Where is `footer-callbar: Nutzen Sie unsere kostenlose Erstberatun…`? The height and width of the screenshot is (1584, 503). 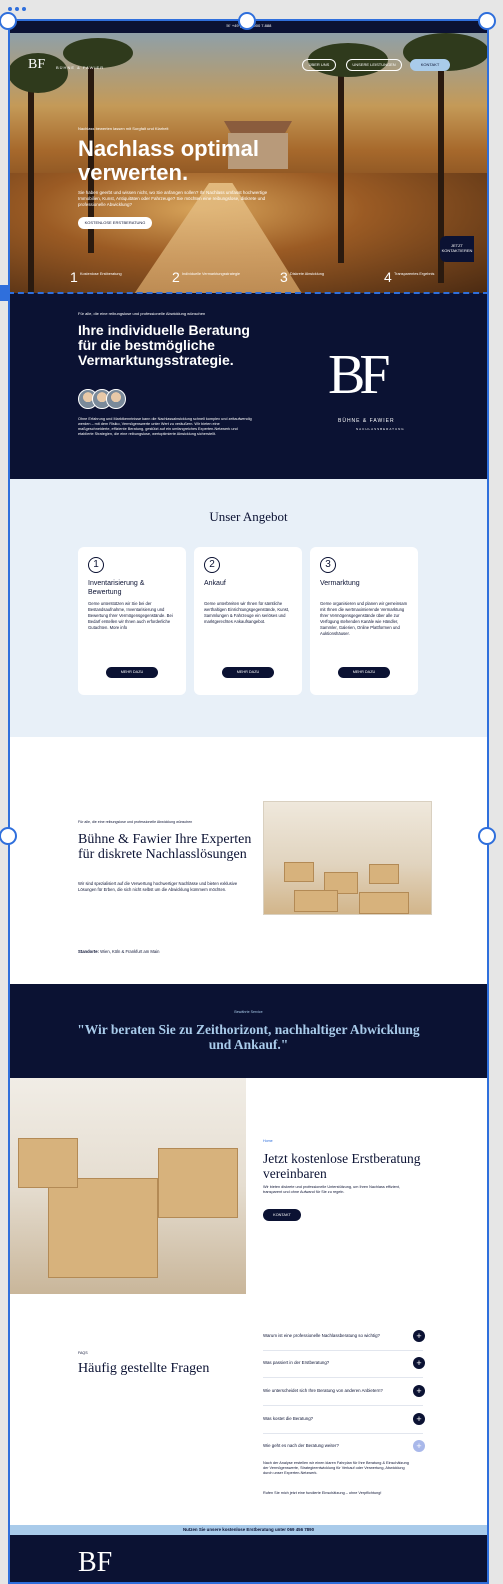
footer-callbar: Nutzen Sie unsere kostenlose Erstberatun… is located at coordinates (248, 1530).